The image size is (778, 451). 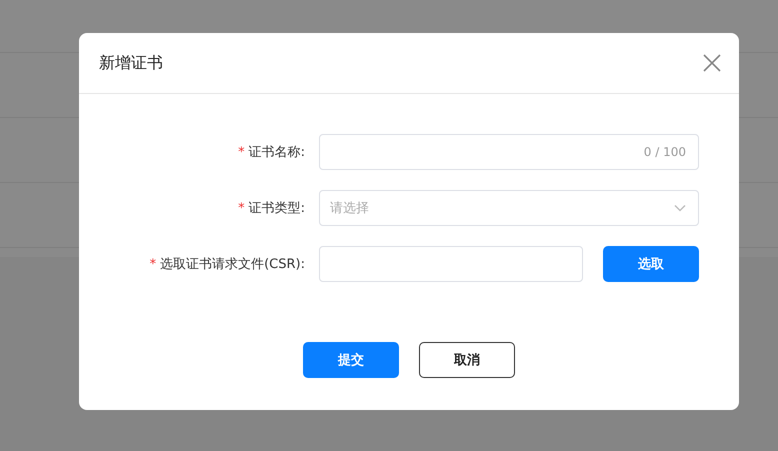 I want to click on type-select-field: 请选择, so click(x=509, y=208).